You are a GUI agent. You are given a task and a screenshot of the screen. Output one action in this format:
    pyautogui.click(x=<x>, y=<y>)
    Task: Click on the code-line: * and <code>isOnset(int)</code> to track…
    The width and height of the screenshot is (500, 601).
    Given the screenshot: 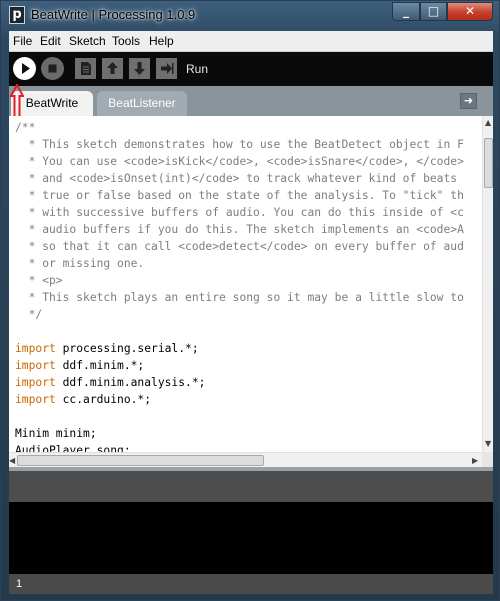 What is the action you would take?
    pyautogui.click(x=236, y=178)
    